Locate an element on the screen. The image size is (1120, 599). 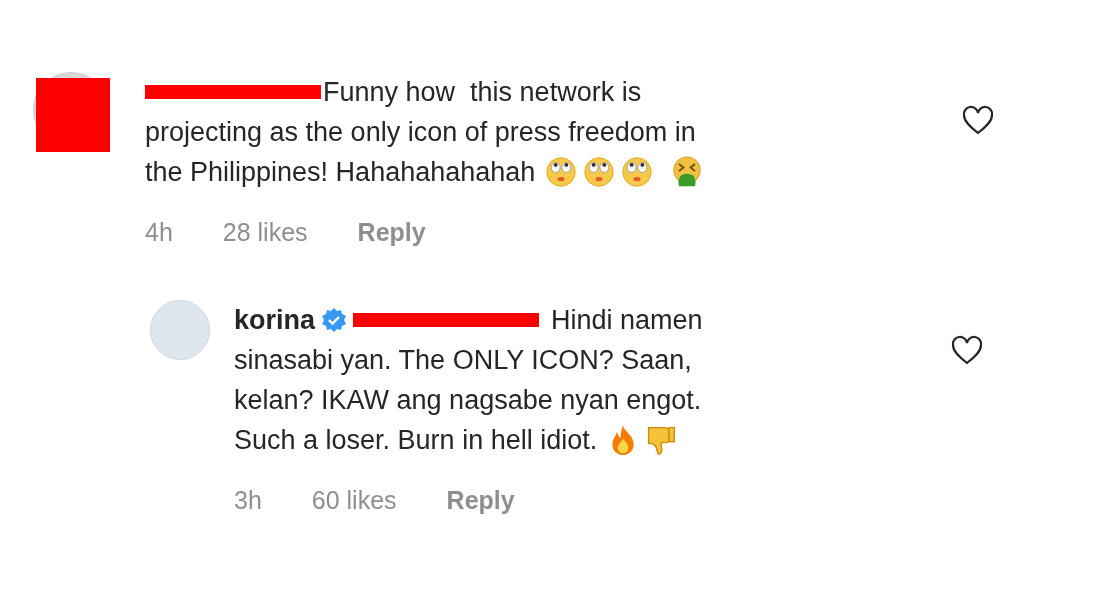
comment-text: sinasabi yan. The ONLY ICON? Saan, is located at coordinates (463, 360).